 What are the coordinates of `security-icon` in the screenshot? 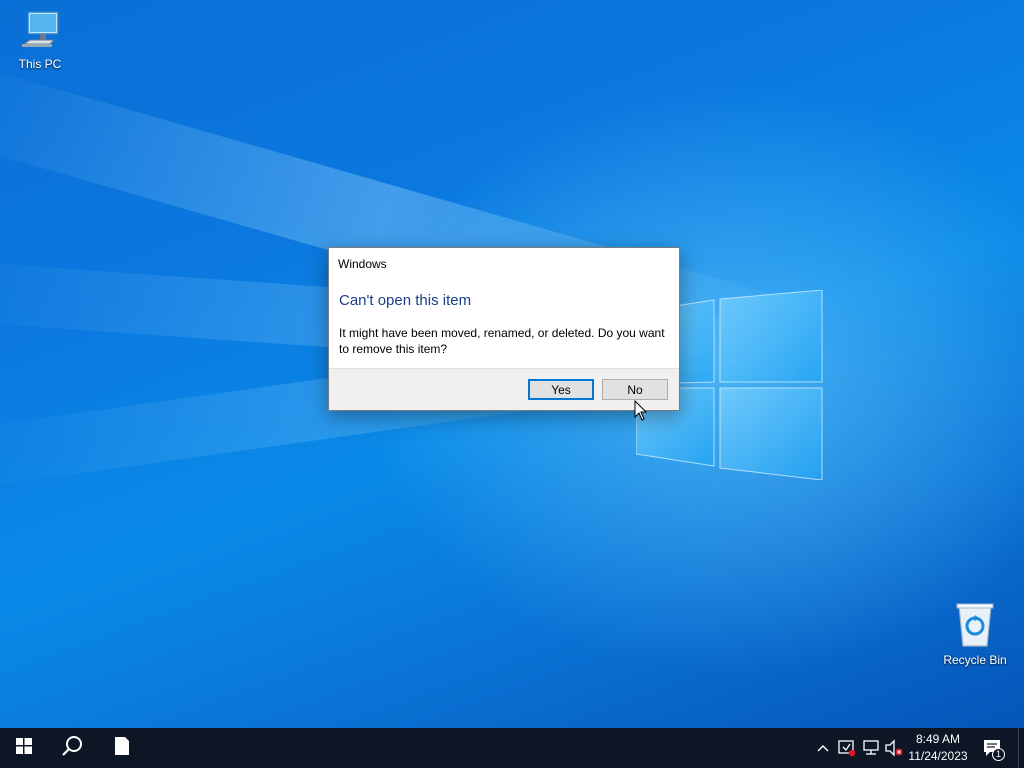 It's located at (847, 748).